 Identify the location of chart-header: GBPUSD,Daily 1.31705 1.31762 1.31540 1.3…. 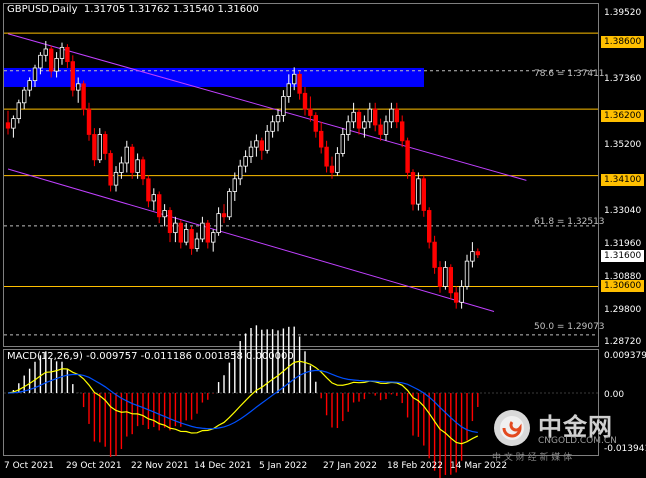
(133, 9).